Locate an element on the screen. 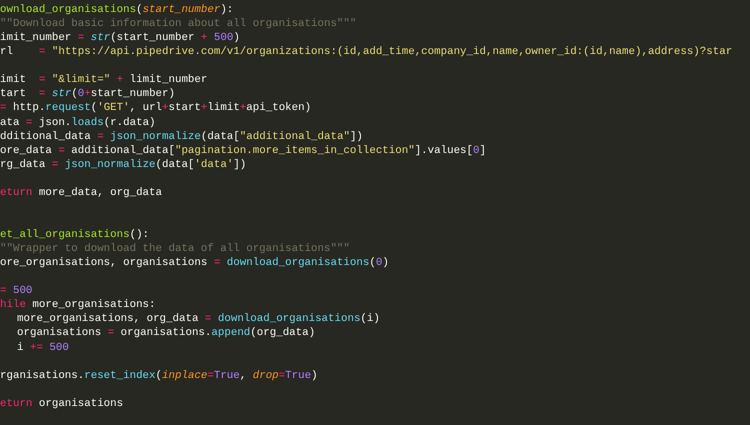  code-line: ownload_organisations(start_number): is located at coordinates (117, 10).